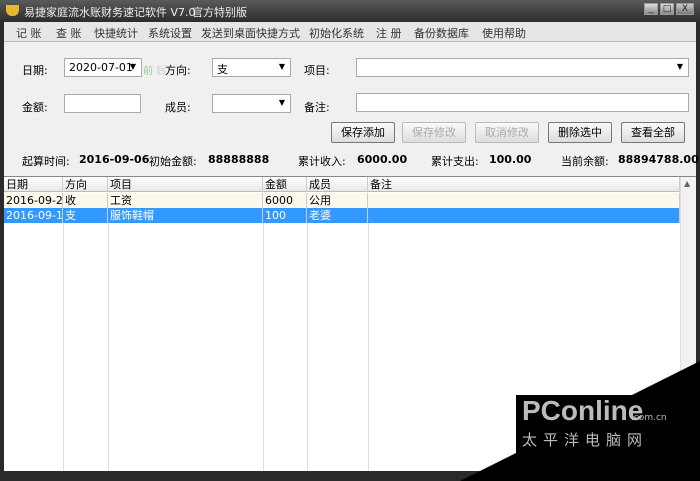 This screenshot has width=700, height=481. I want to click on table-header: 日期 方向 项目 金额 成员 备注, so click(342, 184).